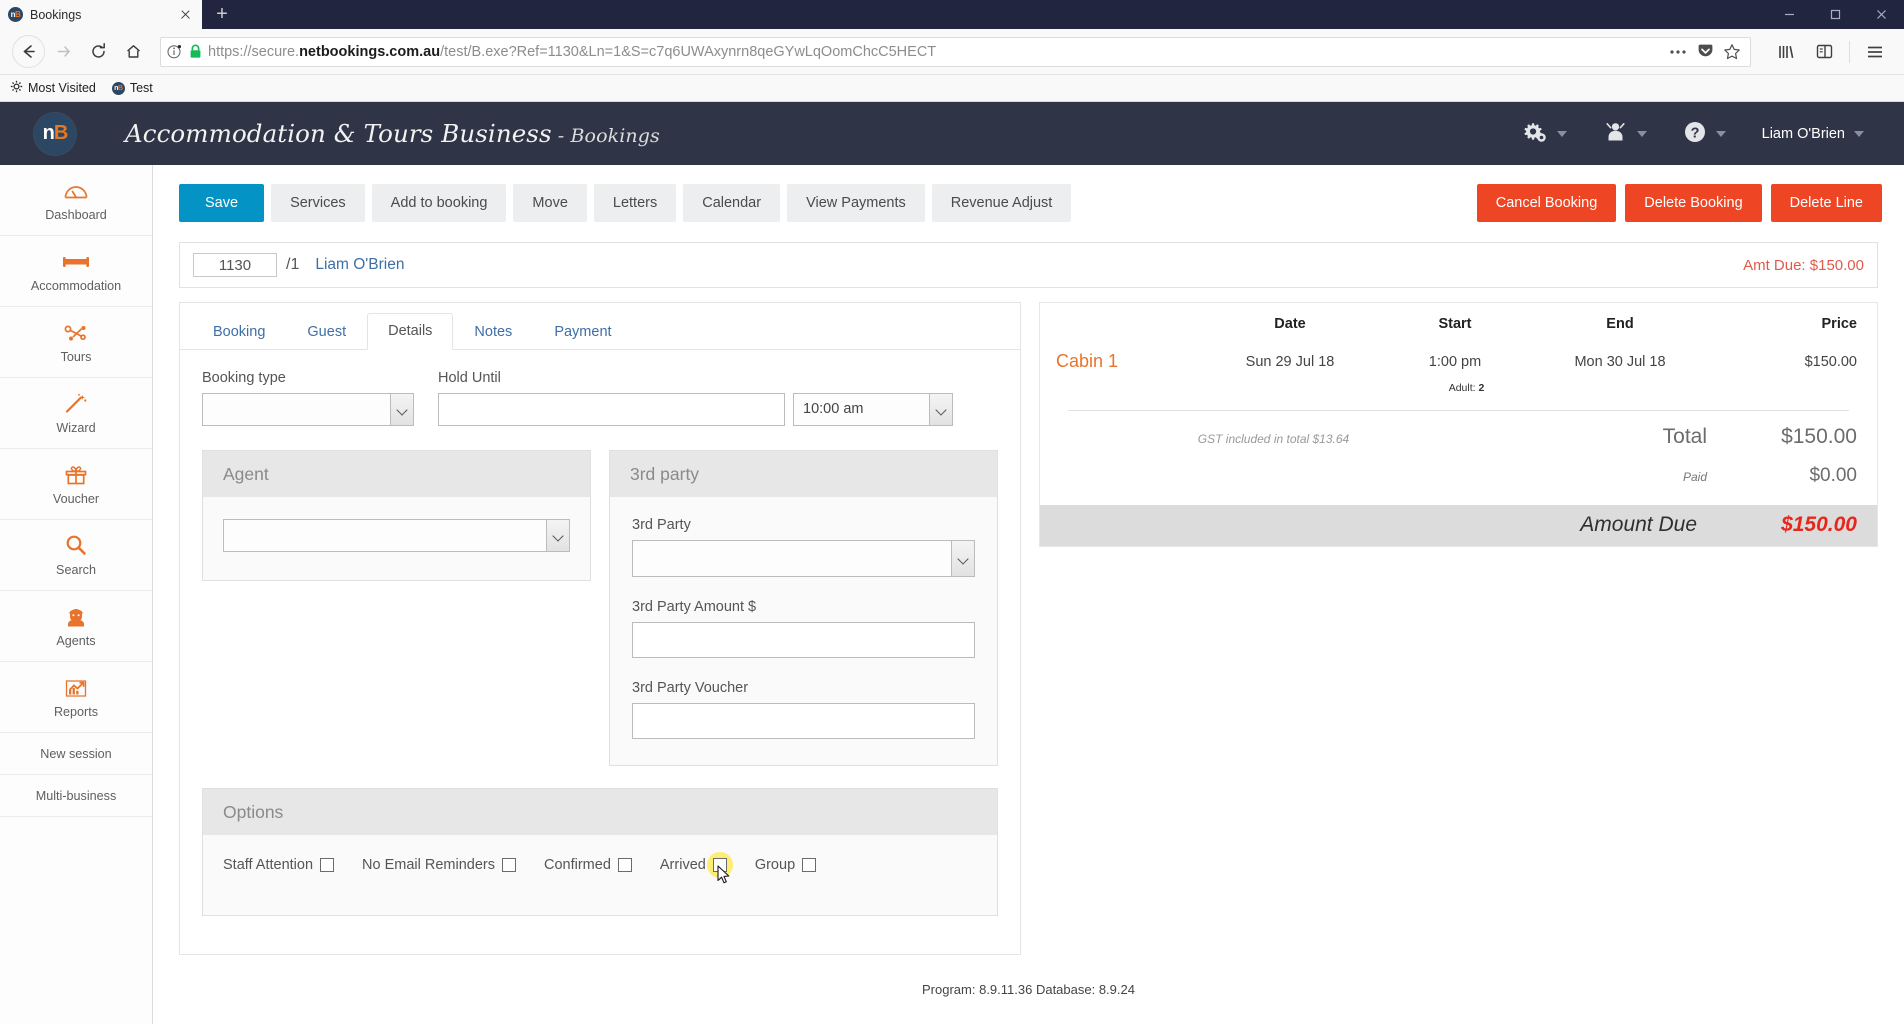  Describe the element at coordinates (244, 378) in the screenshot. I see `booking-type-label: Booking type` at that location.